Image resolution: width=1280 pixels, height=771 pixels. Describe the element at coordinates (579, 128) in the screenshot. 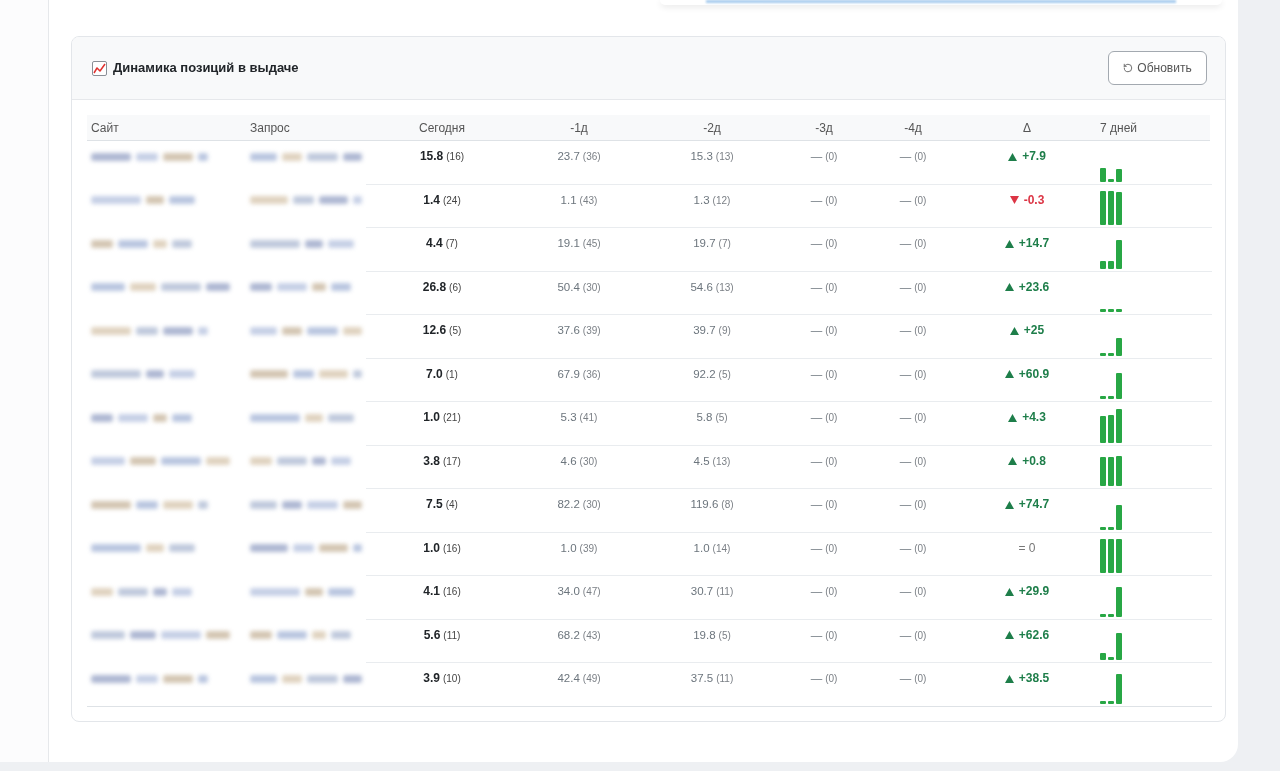

I see `column-header: -1д` at that location.